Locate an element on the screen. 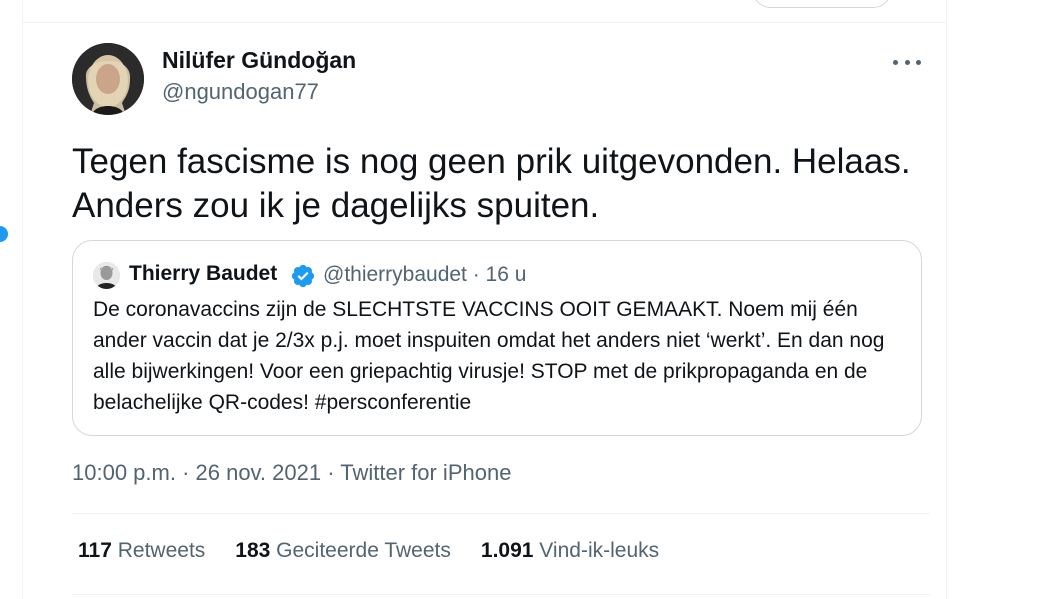 This screenshot has height=599, width=1059. author-display-name: Nilüfer Gündoğan is located at coordinates (259, 60).